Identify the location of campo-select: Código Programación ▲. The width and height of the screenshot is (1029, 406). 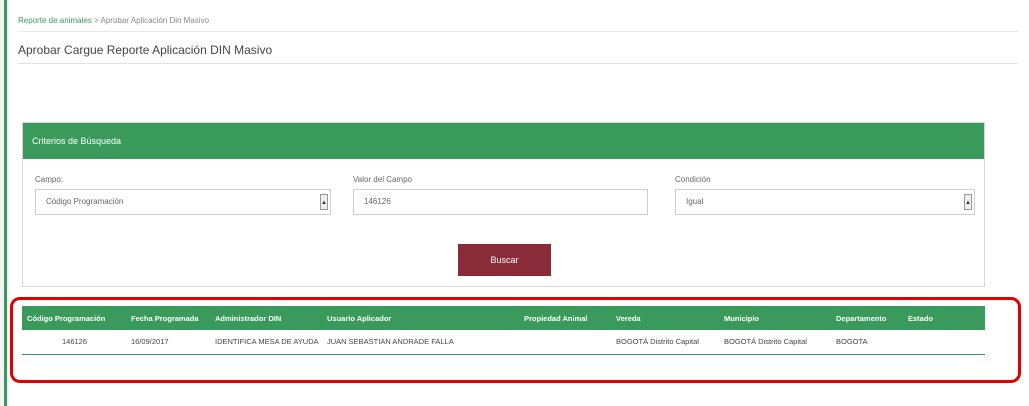
(183, 202).